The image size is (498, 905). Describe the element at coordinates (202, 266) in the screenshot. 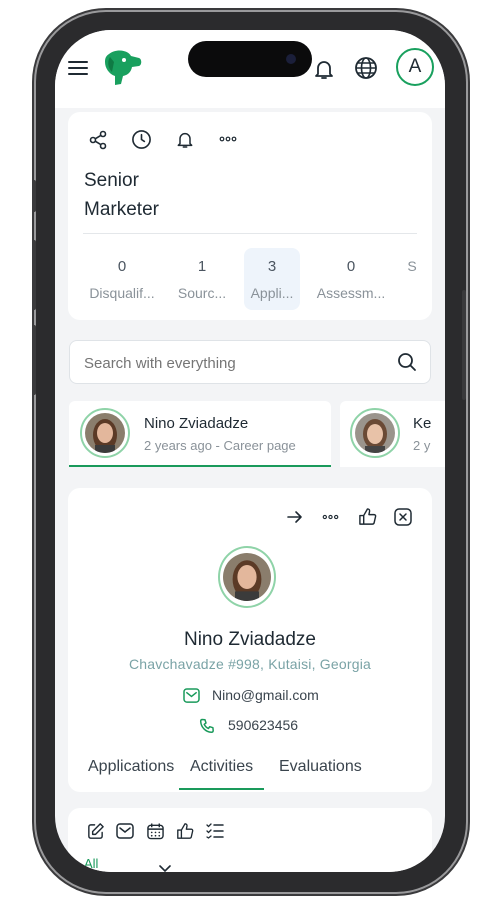

I see `stage-count: 1` at that location.